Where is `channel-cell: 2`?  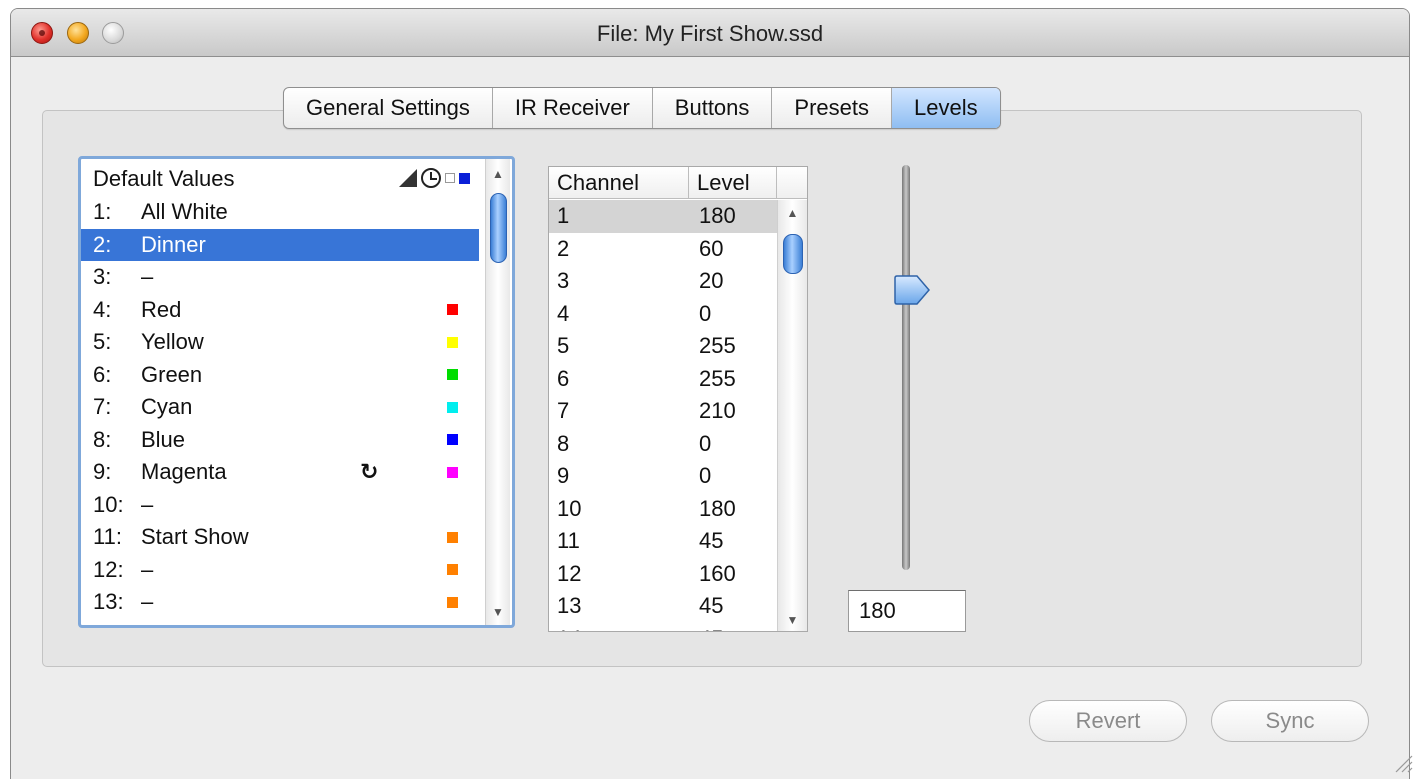 channel-cell: 2 is located at coordinates (563, 248).